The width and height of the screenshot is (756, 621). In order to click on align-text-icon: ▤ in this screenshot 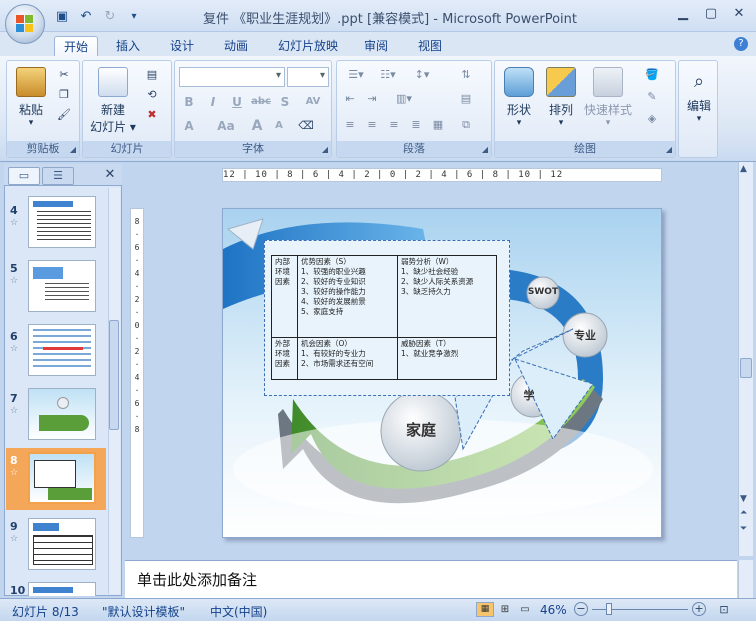, I will do `click(466, 99)`.